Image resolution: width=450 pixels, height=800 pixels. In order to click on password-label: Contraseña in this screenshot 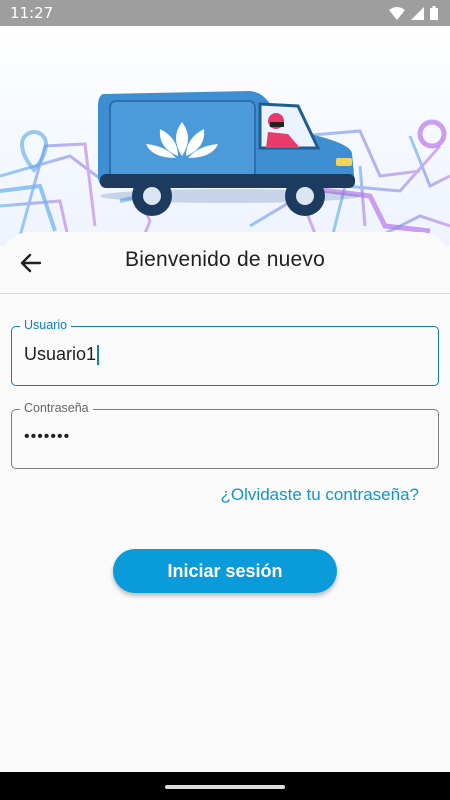, I will do `click(56, 408)`.